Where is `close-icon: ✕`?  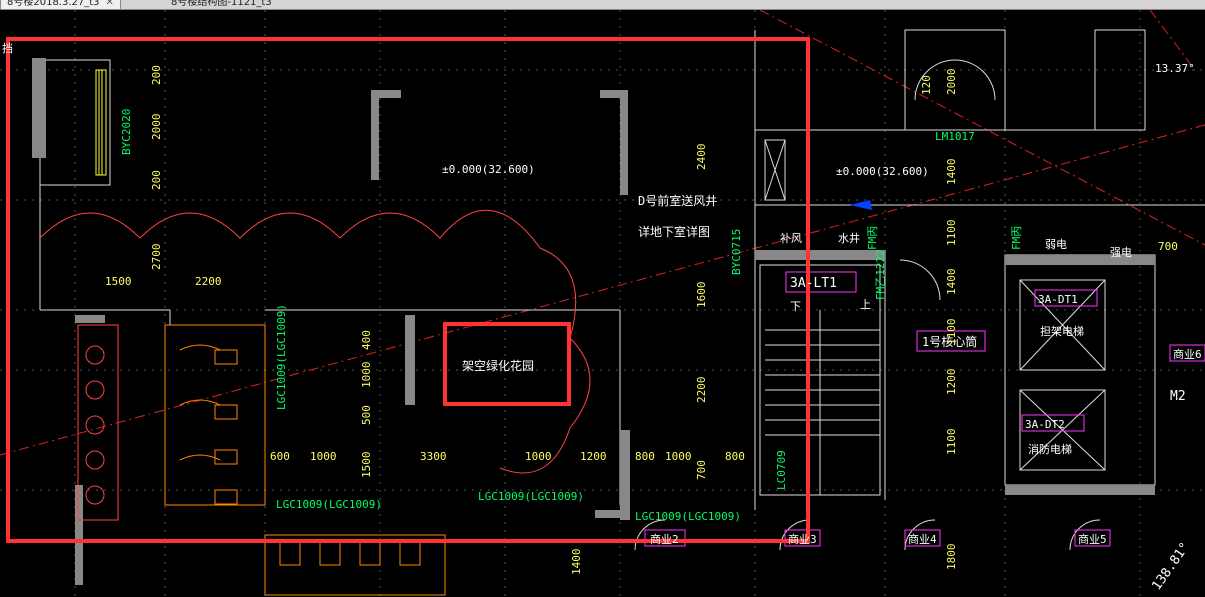
close-icon: ✕ is located at coordinates (110, 4).